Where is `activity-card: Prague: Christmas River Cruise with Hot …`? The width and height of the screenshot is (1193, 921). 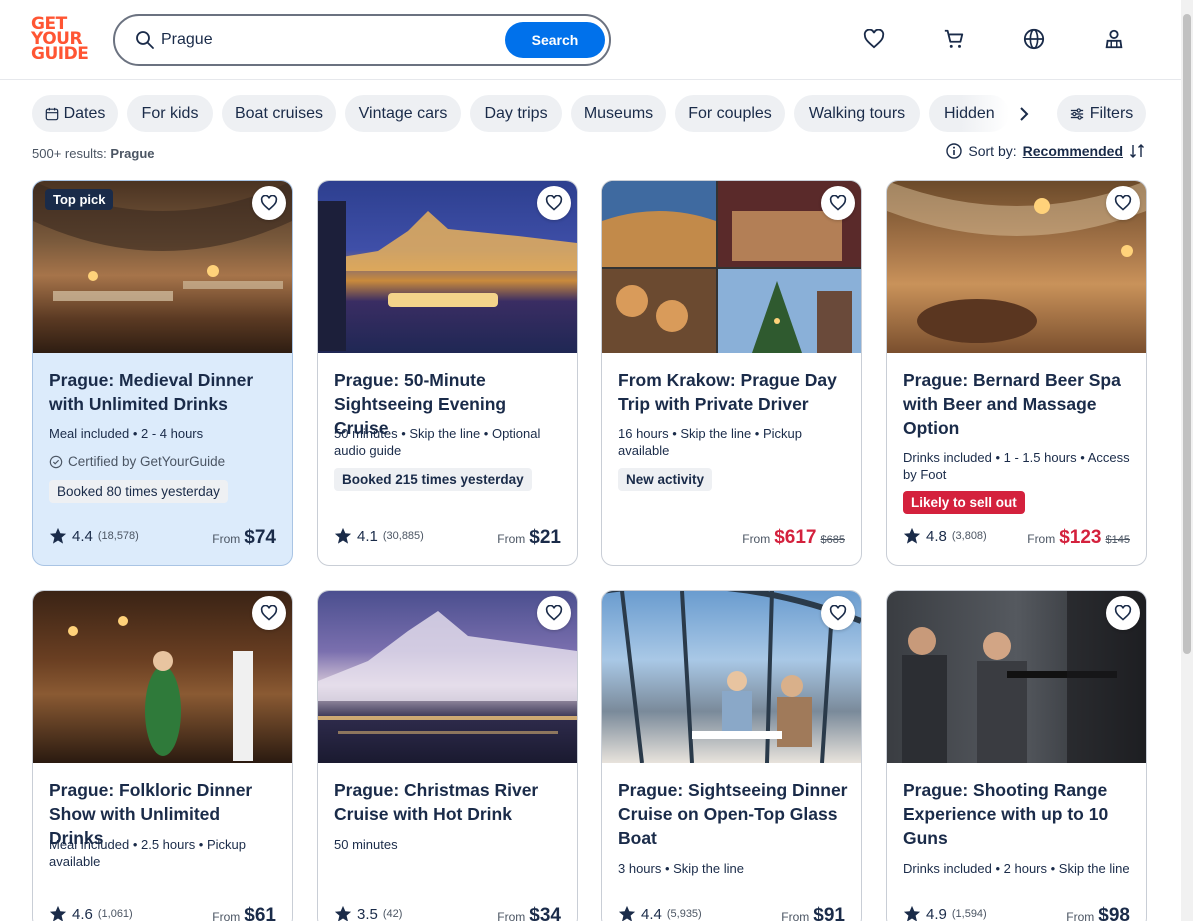 activity-card: Prague: Christmas River Cruise with Hot … is located at coordinates (447, 755).